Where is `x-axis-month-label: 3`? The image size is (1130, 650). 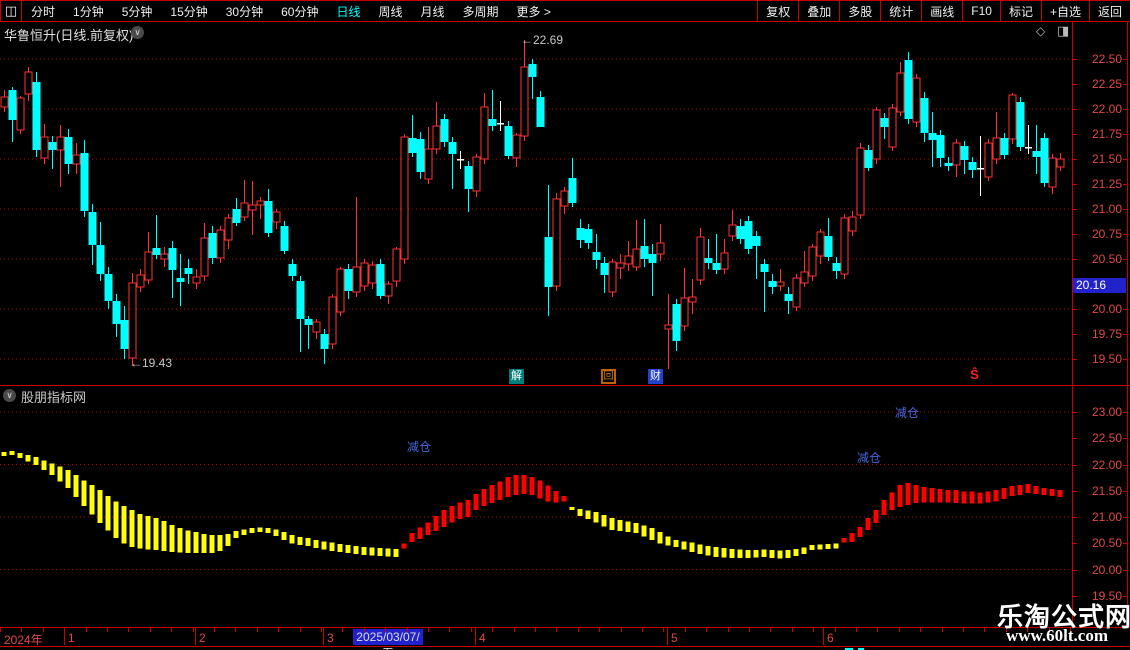
x-axis-month-label: 3 is located at coordinates (330, 638).